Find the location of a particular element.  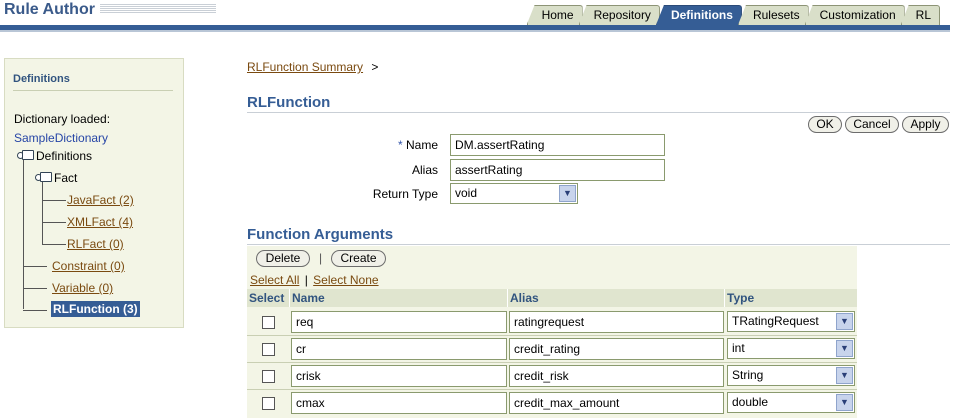

alias-field: assertRating is located at coordinates (557, 170).